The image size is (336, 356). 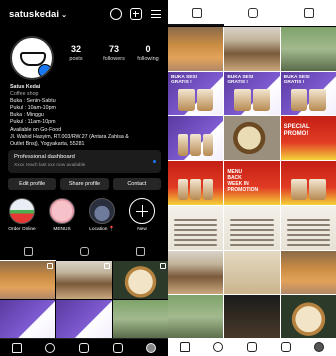 What do you see at coordinates (64, 15) in the screenshot?
I see `chevron-down-icon: ⌄` at bounding box center [64, 15].